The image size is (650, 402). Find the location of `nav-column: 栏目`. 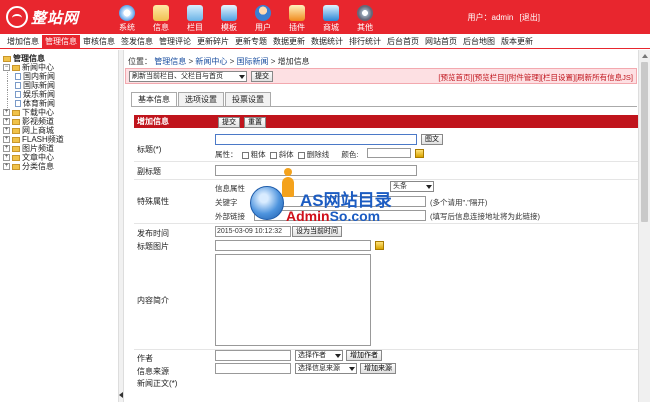

nav-column: 栏目 is located at coordinates (195, 17).